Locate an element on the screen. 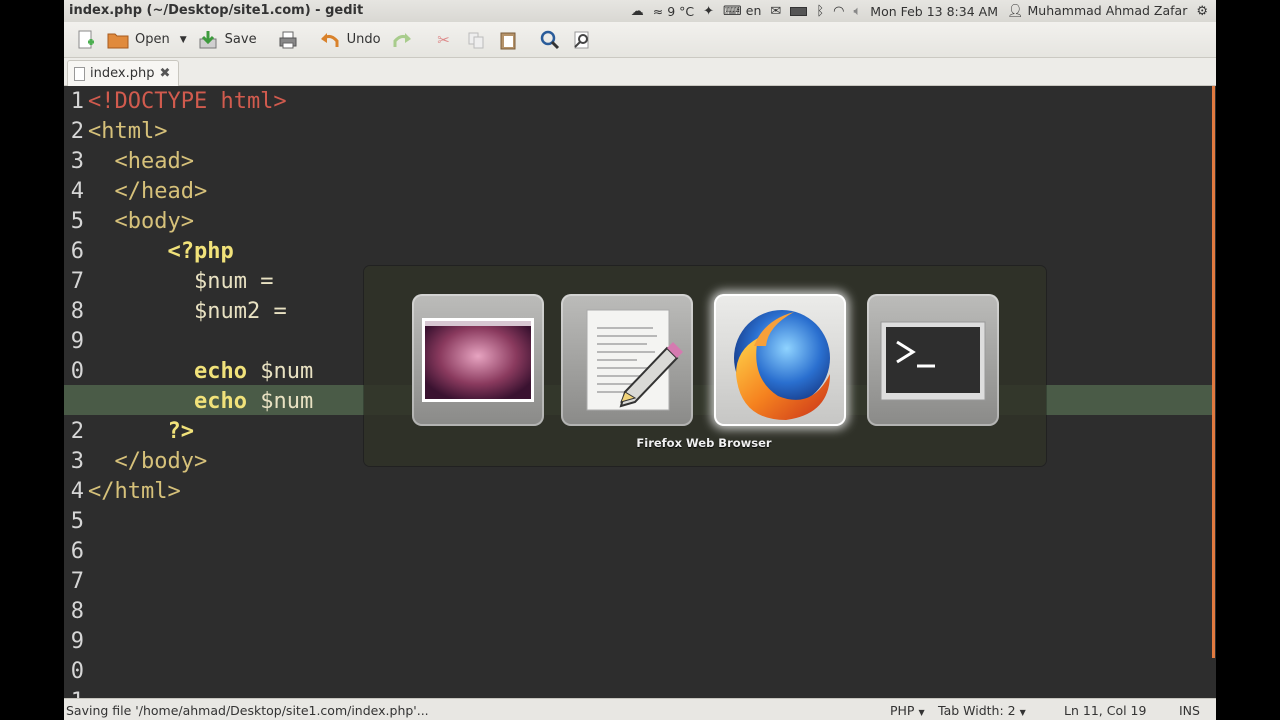  clock: Mon Feb 13 8:34 AM is located at coordinates (934, 11).